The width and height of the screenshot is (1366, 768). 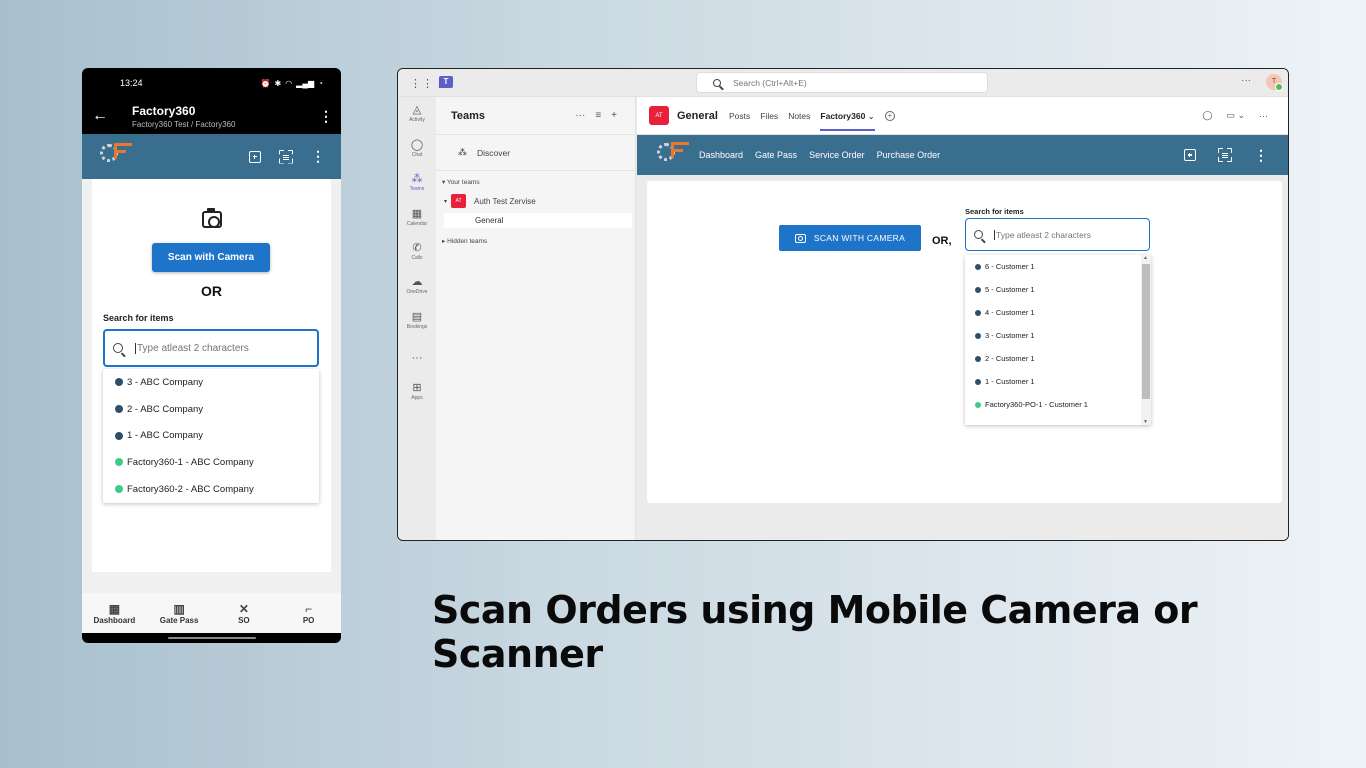 What do you see at coordinates (909, 155) in the screenshot?
I see `nav-purchase-order: Purchase Order` at bounding box center [909, 155].